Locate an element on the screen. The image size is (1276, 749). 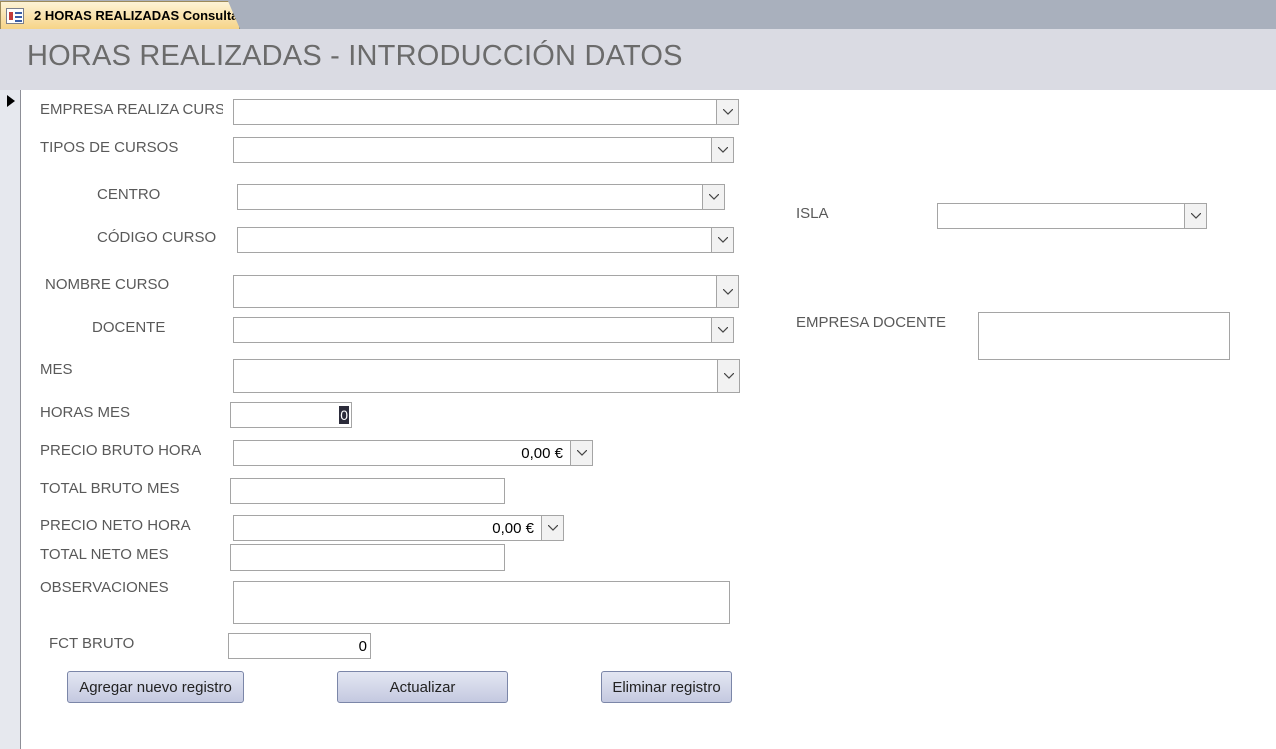
fct-bruto-label: FCT BRUTO is located at coordinates (92, 643).